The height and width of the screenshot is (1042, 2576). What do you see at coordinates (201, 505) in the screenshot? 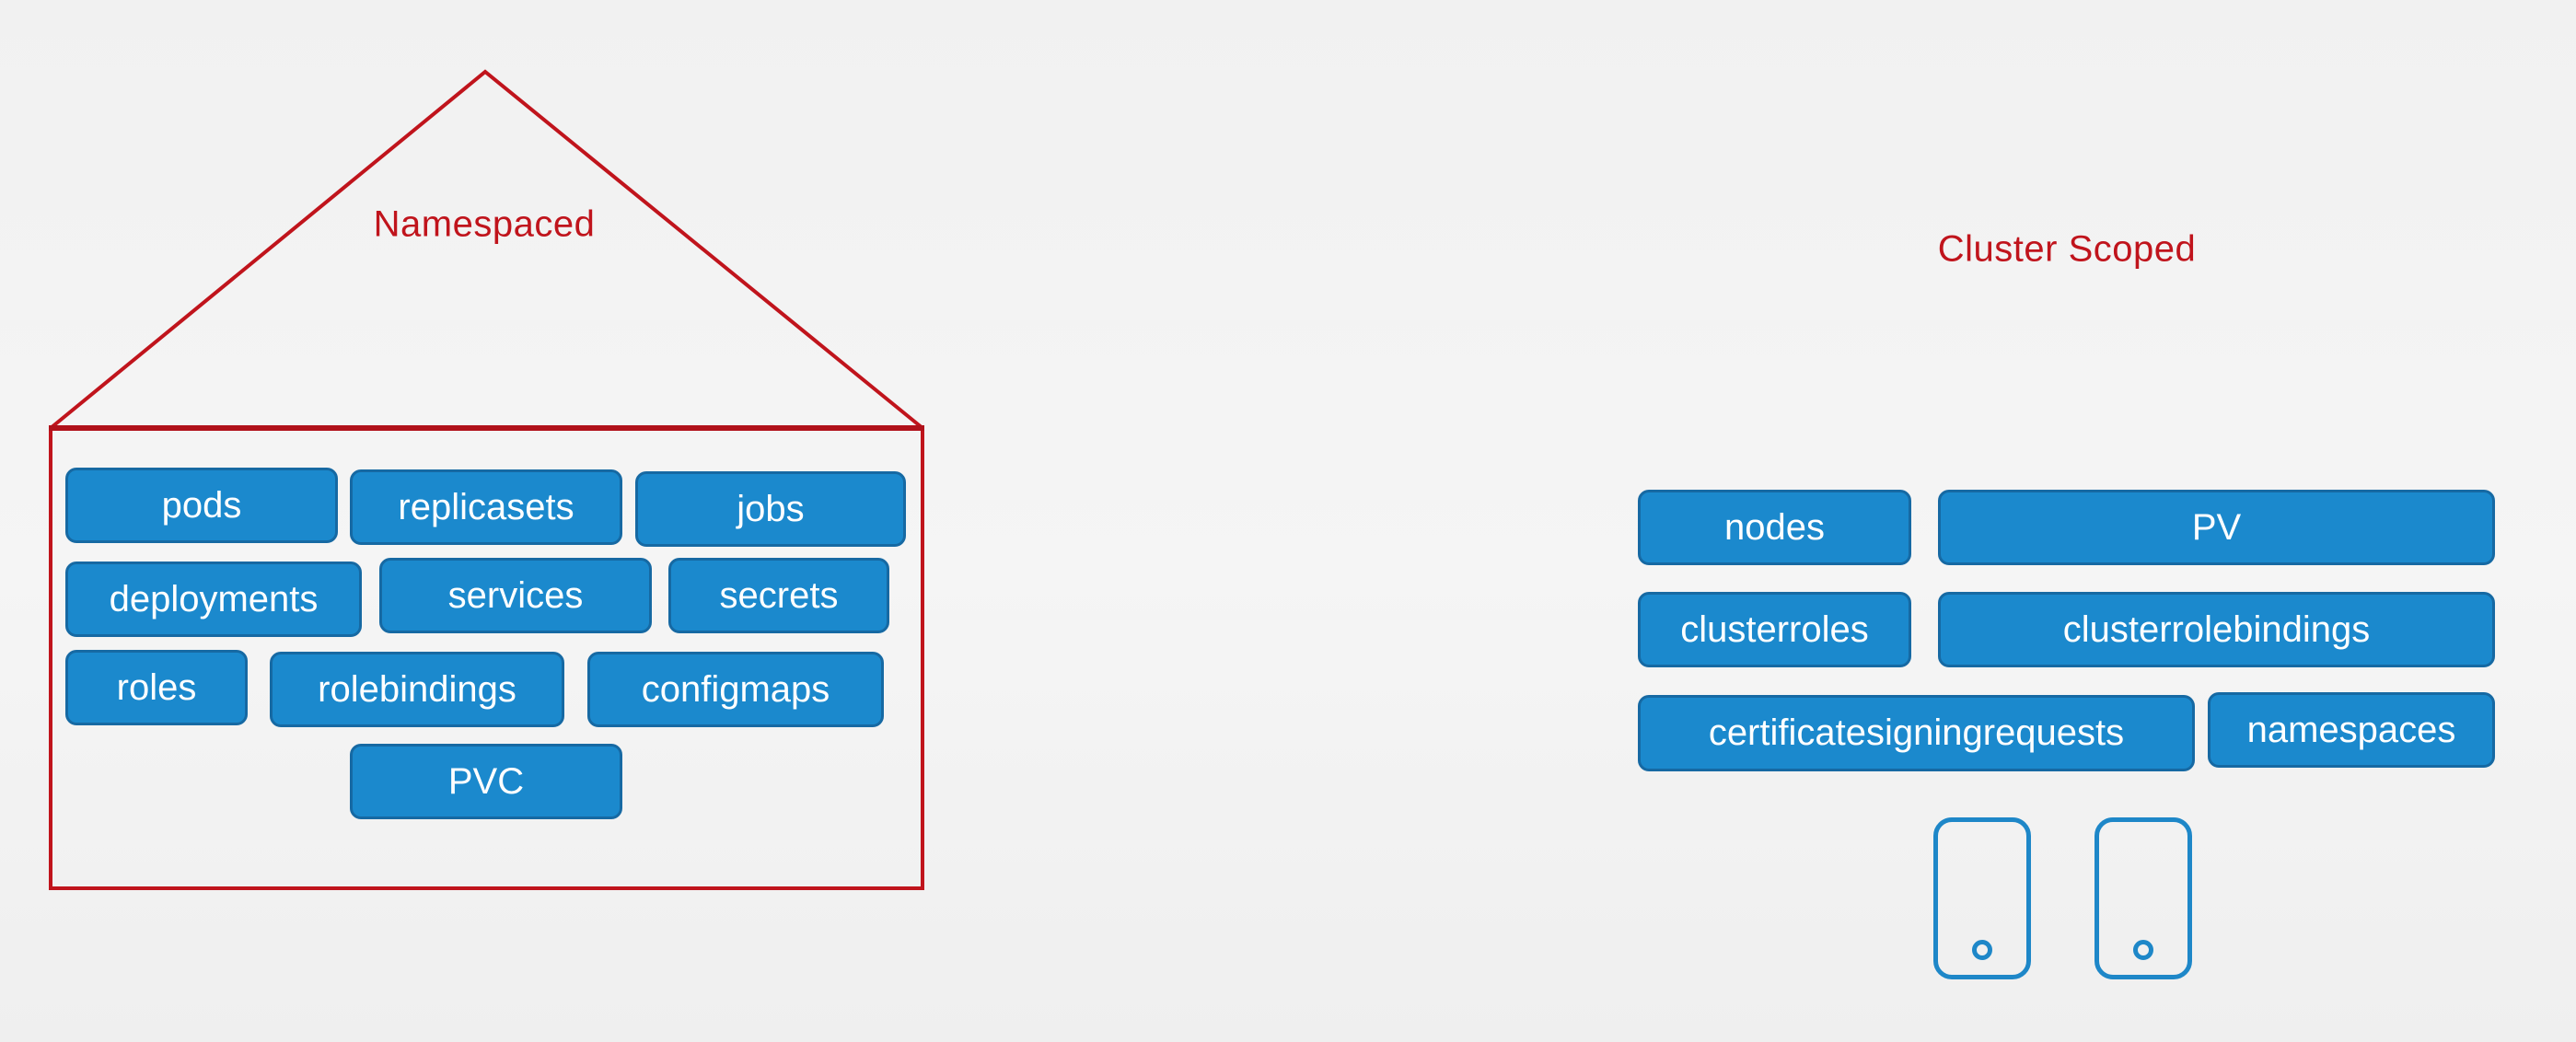
I see `resource-pods: pods` at bounding box center [201, 505].